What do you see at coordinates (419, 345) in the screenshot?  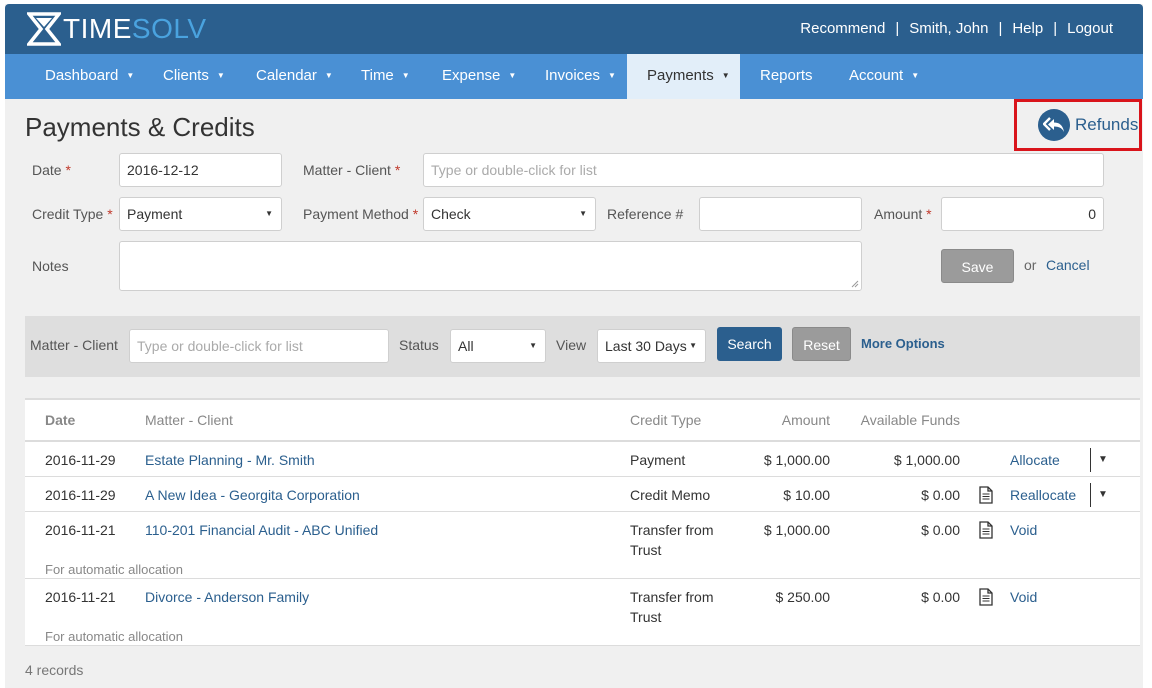 I see `status-label: Status` at bounding box center [419, 345].